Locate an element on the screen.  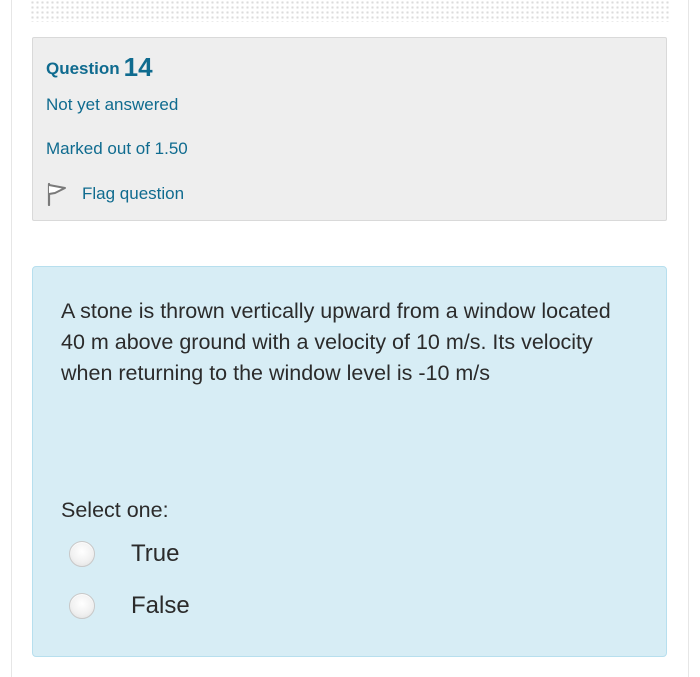
flag-question-button: Flag question is located at coordinates (115, 194).